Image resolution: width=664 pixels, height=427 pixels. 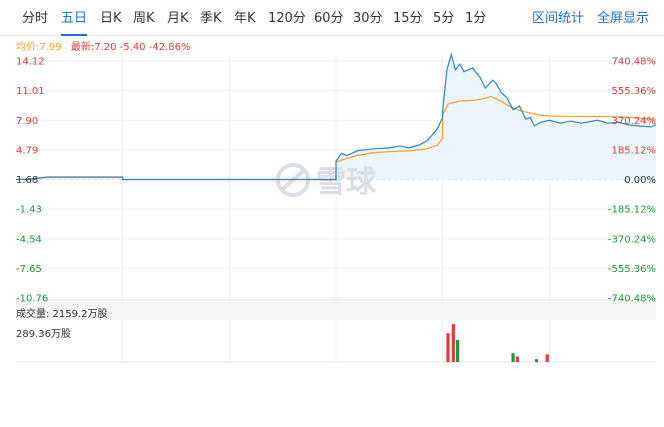 I want to click on left-tick-label: 7.90, so click(x=27, y=121).